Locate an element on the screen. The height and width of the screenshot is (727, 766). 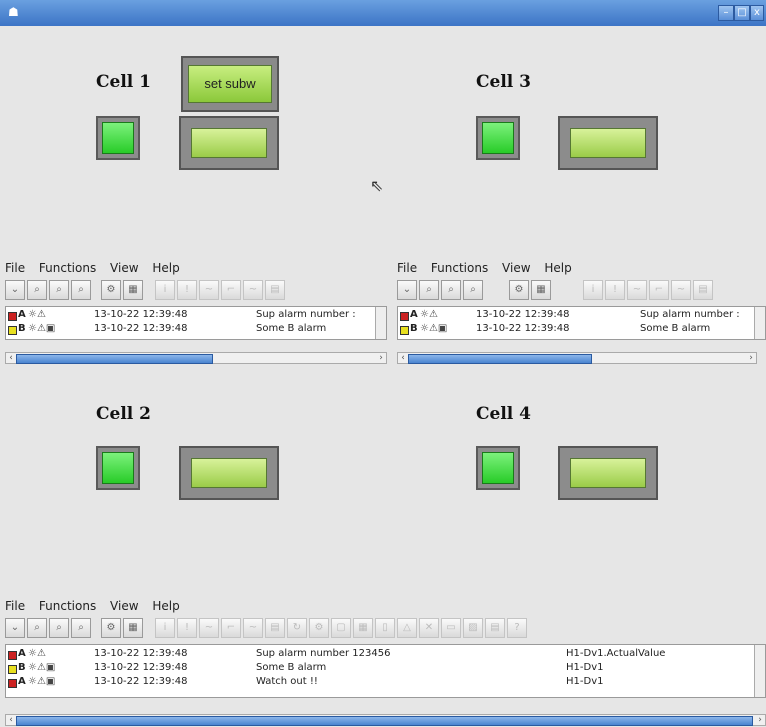
photo-icon: ▨ is located at coordinates (473, 628).